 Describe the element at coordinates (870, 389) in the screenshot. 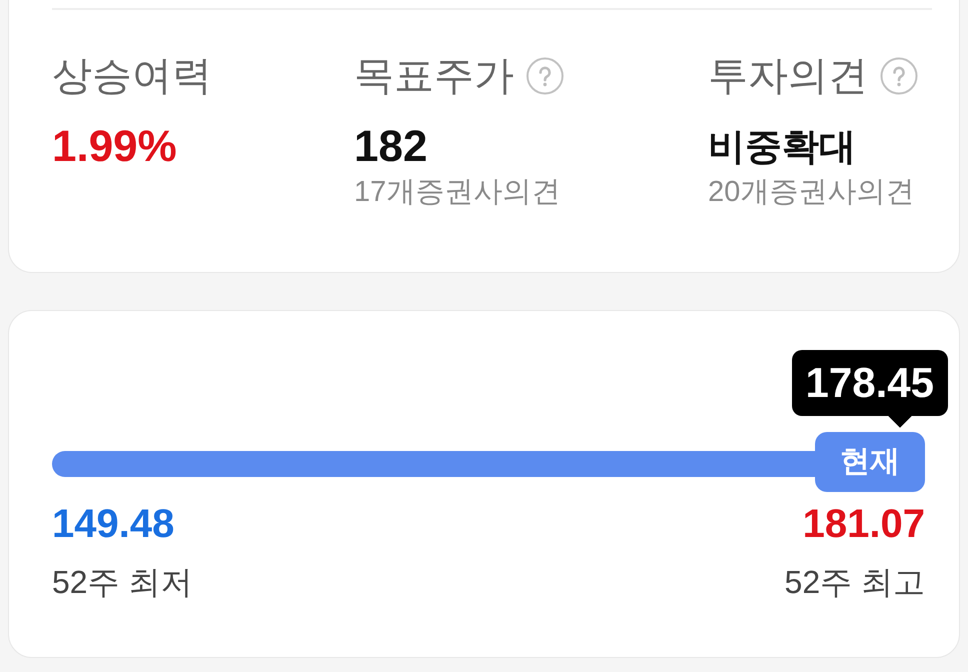

I see `current-price-tooltip: 178.45` at that location.